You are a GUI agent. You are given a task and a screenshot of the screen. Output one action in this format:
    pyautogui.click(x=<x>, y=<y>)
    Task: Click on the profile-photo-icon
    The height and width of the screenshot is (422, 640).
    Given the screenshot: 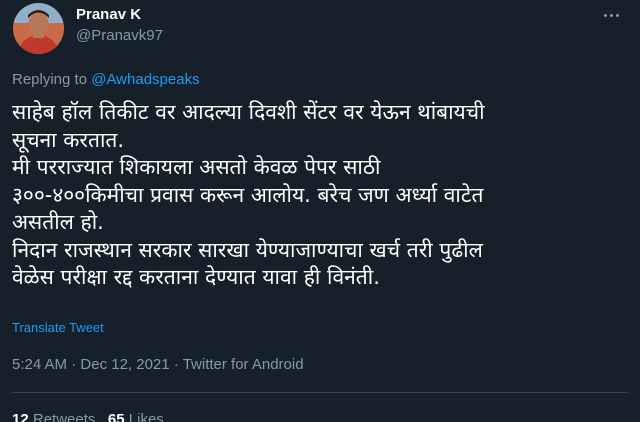 What is the action you would take?
    pyautogui.click(x=38, y=28)
    